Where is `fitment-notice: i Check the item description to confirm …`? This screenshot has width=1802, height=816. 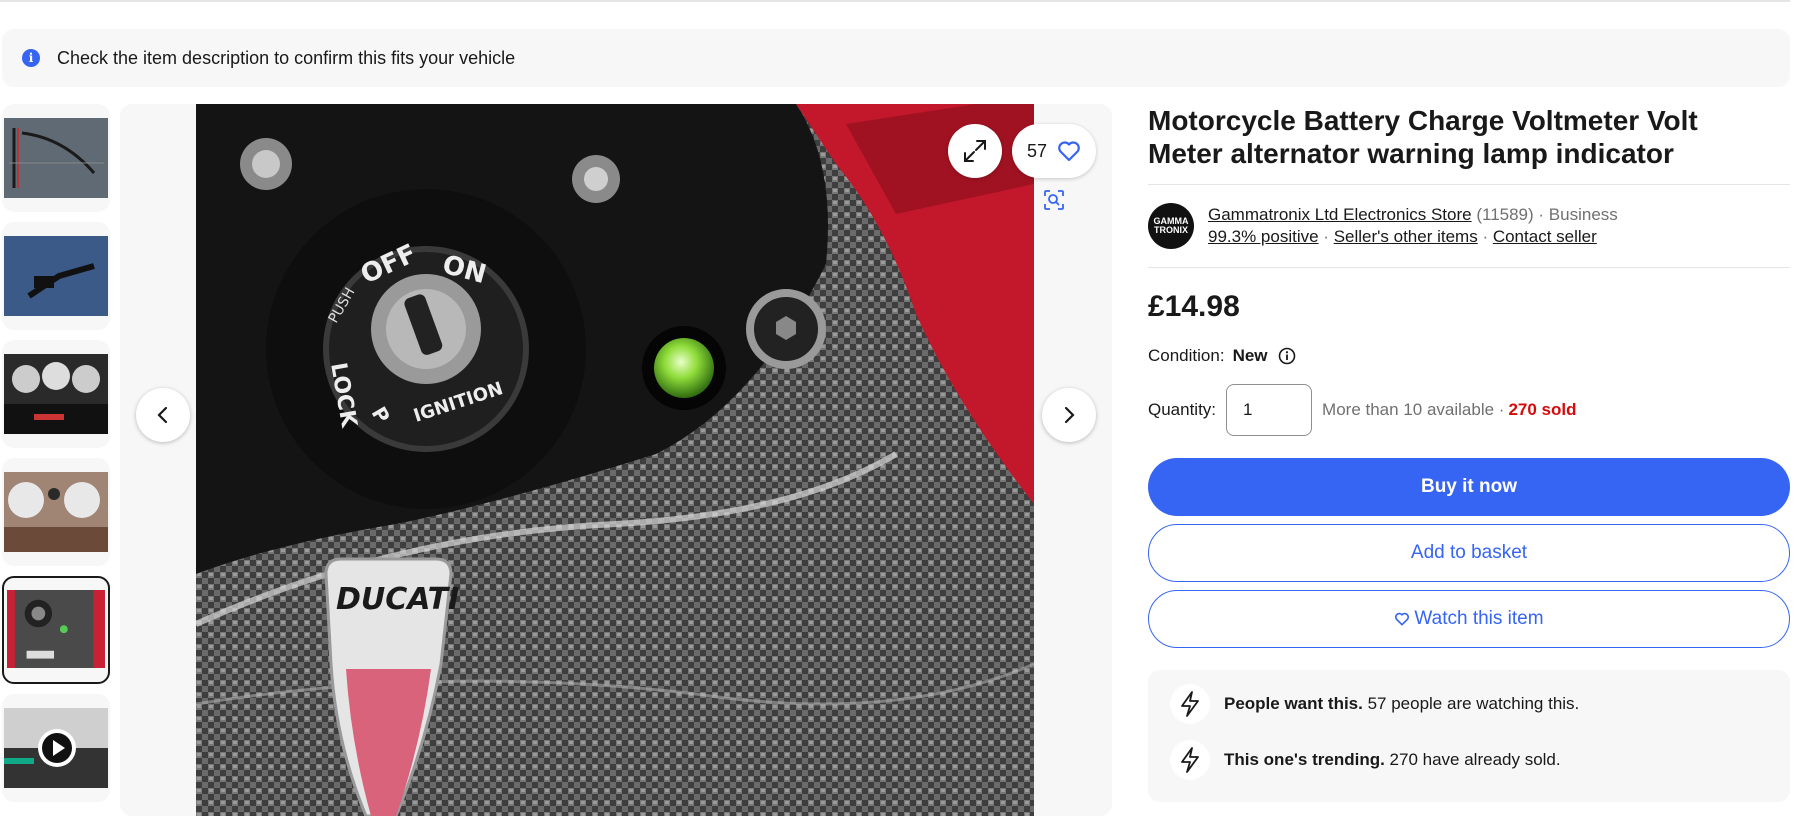 fitment-notice: i Check the item description to confirm … is located at coordinates (896, 58).